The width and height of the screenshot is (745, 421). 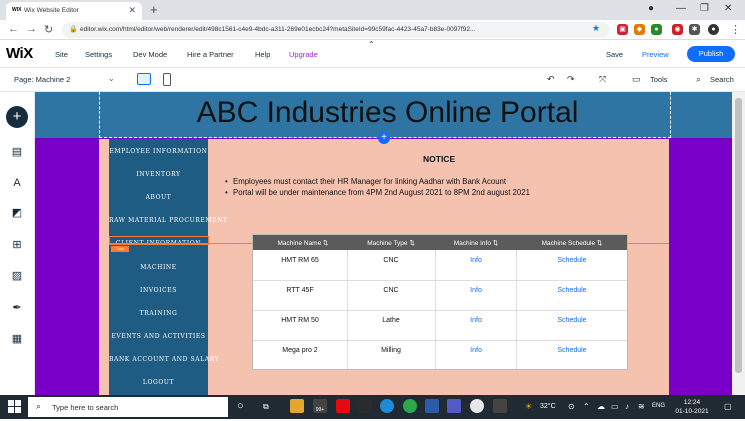 I want to click on menu-dev-mode: Dev Mode, so click(x=150, y=54).